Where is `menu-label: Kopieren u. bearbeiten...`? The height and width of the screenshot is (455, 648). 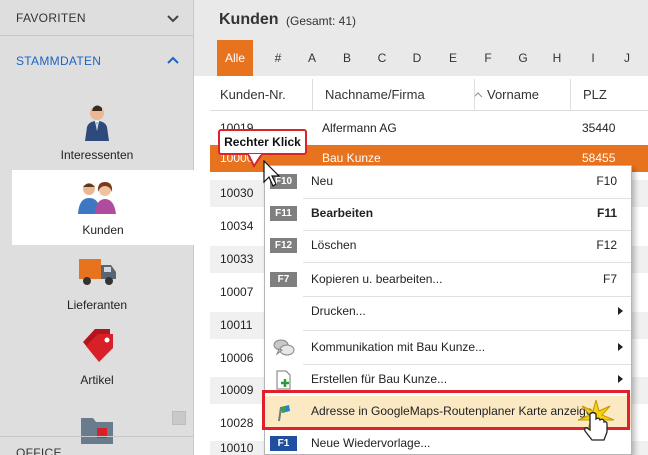 menu-label: Kopieren u. bearbeiten... is located at coordinates (377, 279).